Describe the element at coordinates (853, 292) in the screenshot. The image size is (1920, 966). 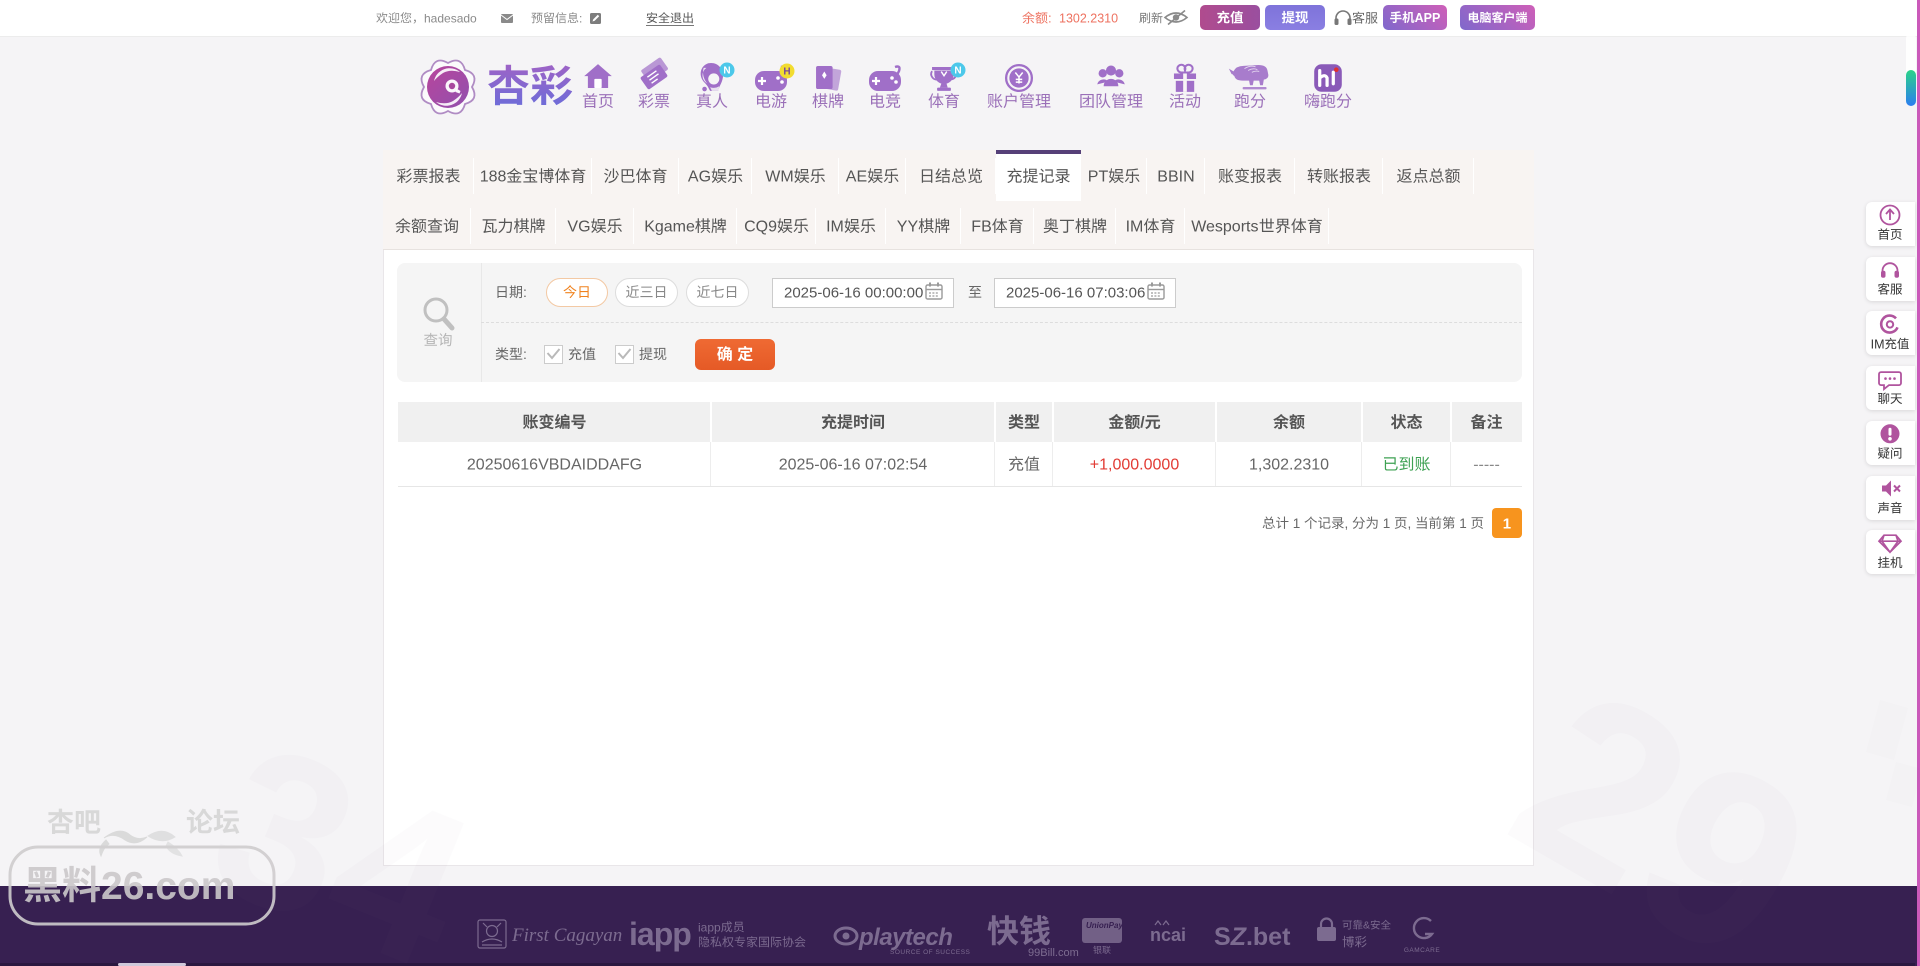
I see `svg-text: 2025-06-16 00:00:00` at that location.